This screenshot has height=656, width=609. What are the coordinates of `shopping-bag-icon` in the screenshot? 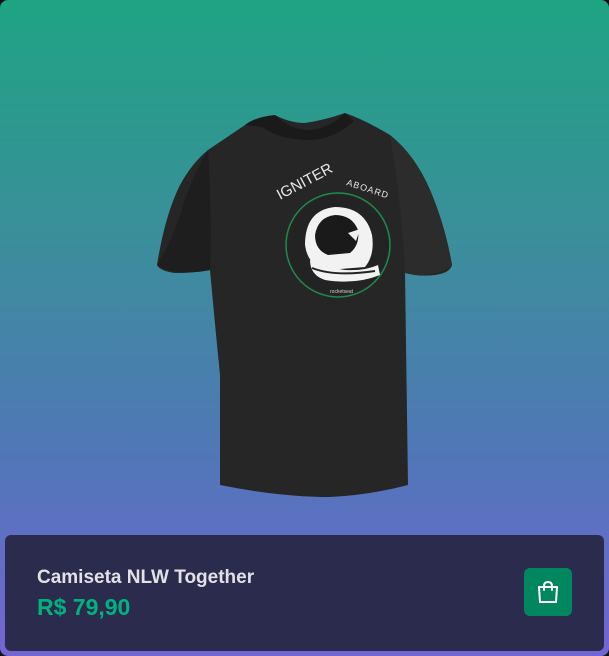 It's located at (548, 591).